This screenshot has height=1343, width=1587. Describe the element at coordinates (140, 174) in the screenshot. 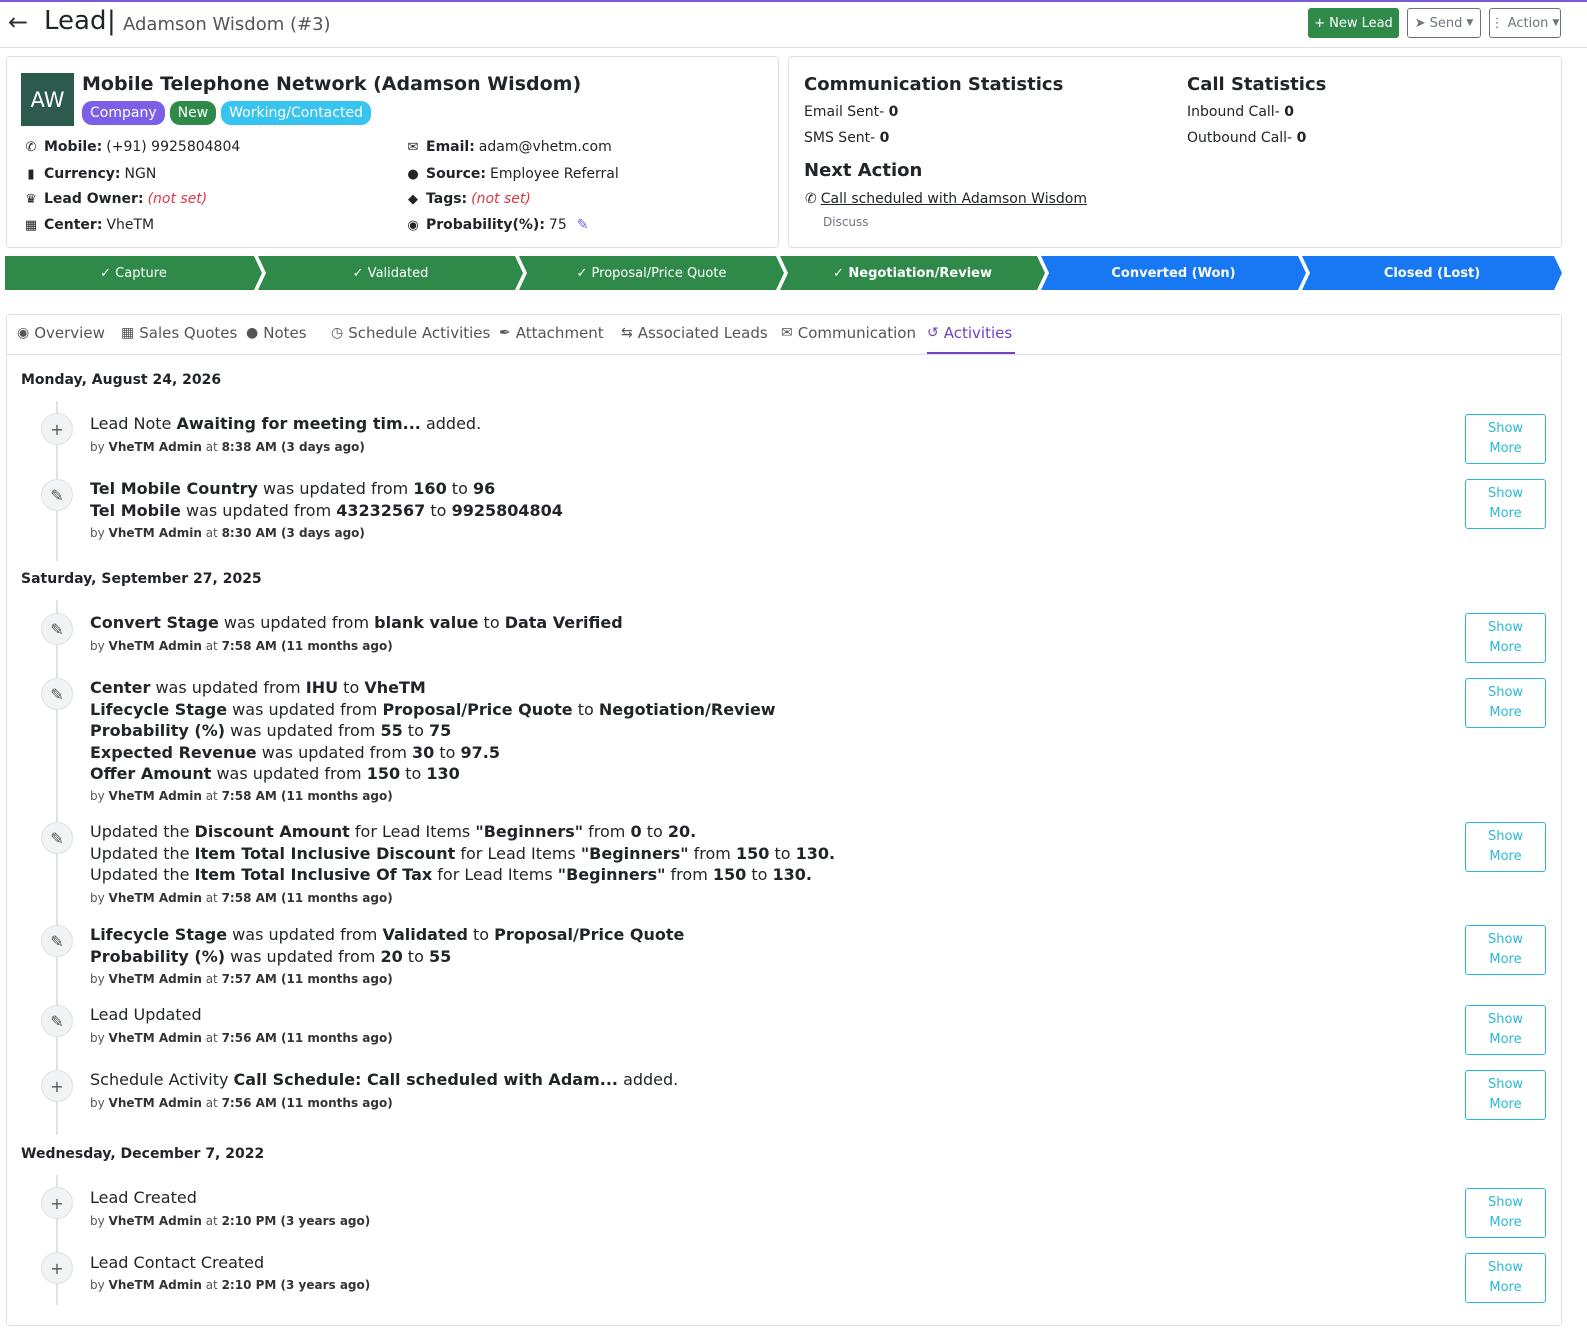

I see `currency-value: NGN` at that location.